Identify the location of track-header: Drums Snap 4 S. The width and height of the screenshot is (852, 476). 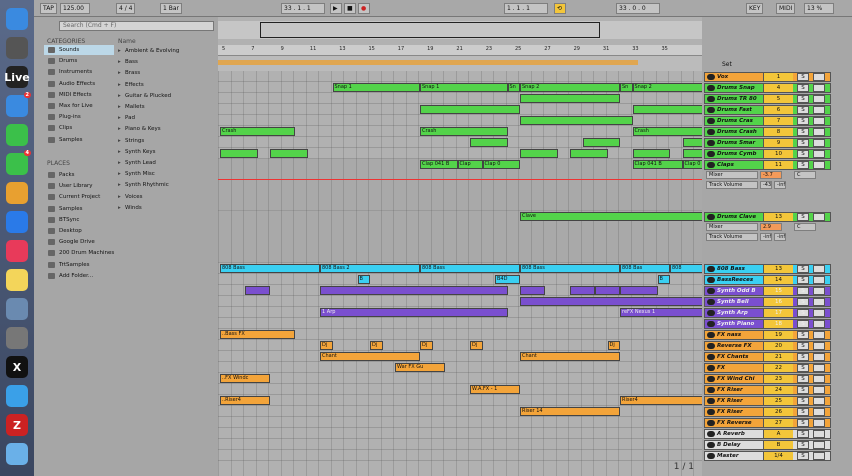
(767, 88).